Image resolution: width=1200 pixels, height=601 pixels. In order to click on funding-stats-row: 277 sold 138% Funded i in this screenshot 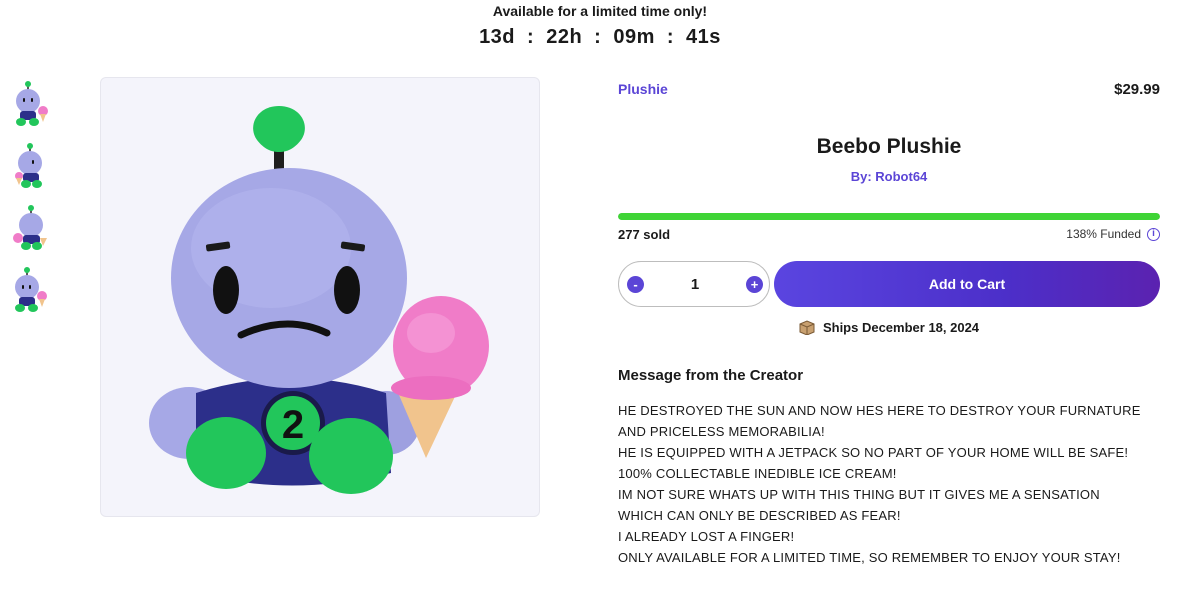, I will do `click(889, 234)`.